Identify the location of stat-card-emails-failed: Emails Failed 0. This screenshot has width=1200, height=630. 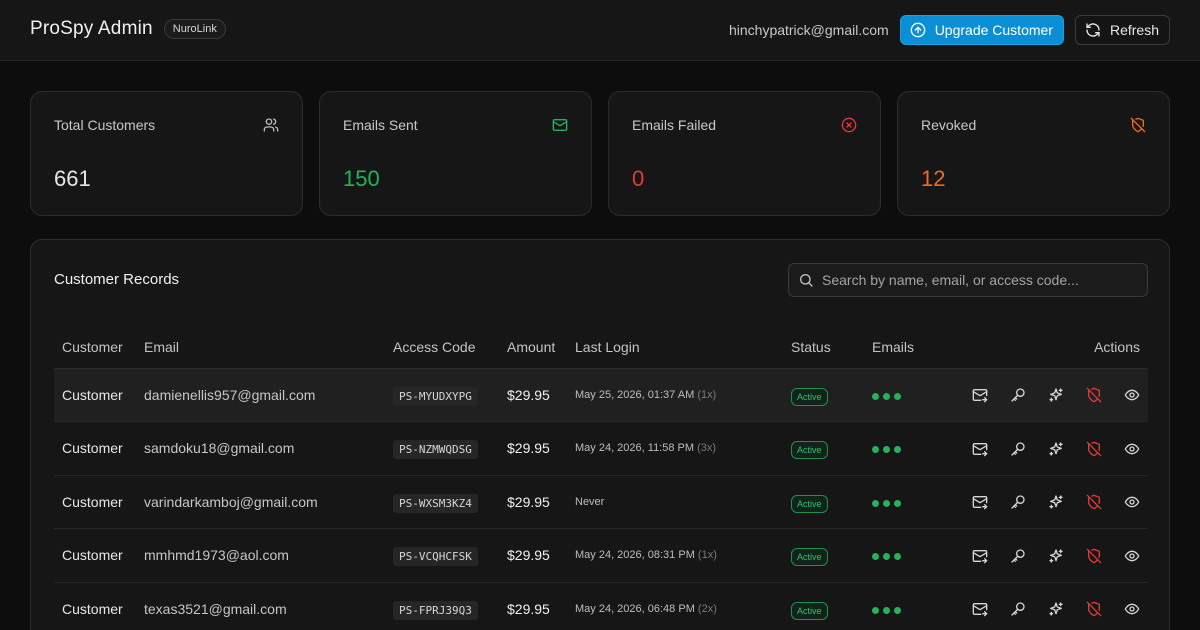
(744, 153).